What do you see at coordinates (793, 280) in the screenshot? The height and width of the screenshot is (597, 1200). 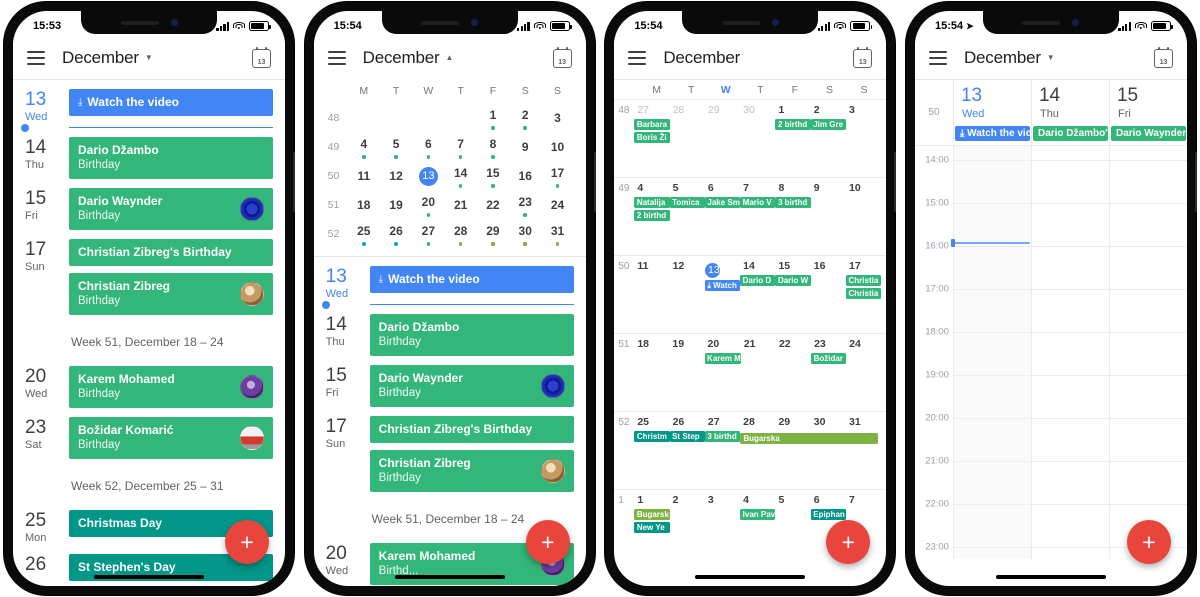 I see `event-chip: Dario W` at bounding box center [793, 280].